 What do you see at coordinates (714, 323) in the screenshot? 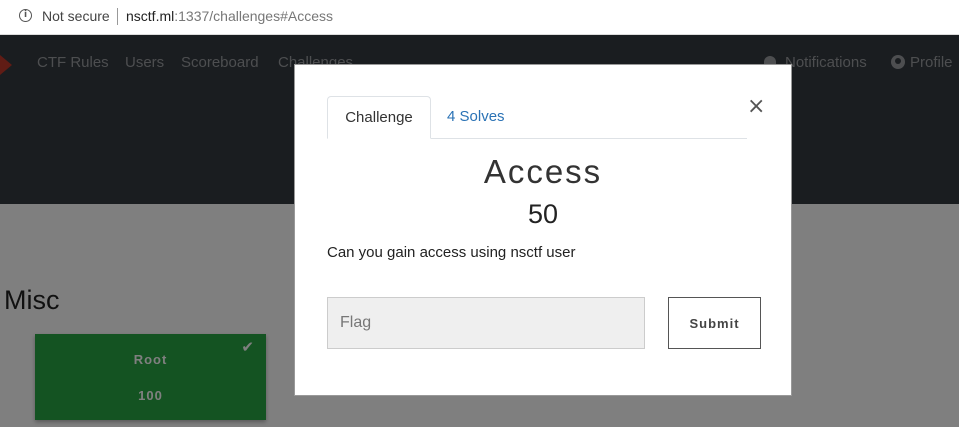
I see `submit-button: Submit` at bounding box center [714, 323].